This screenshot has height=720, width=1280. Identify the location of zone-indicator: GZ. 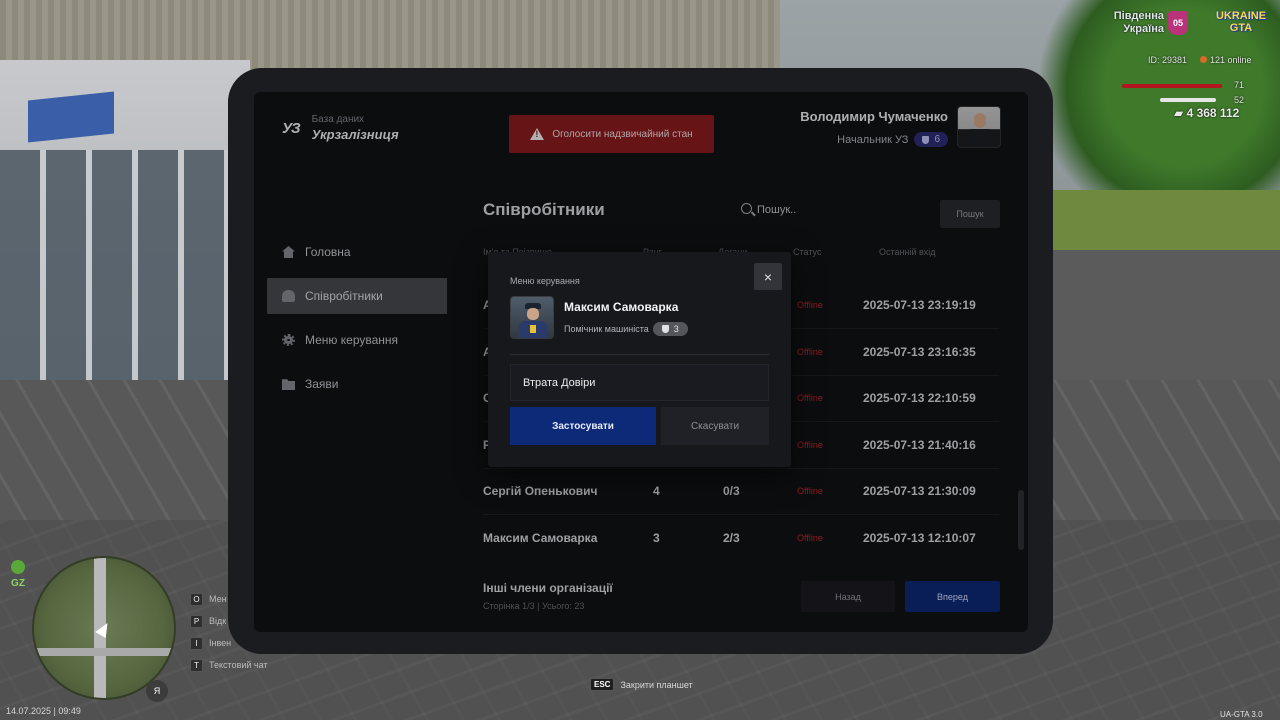
(18, 574).